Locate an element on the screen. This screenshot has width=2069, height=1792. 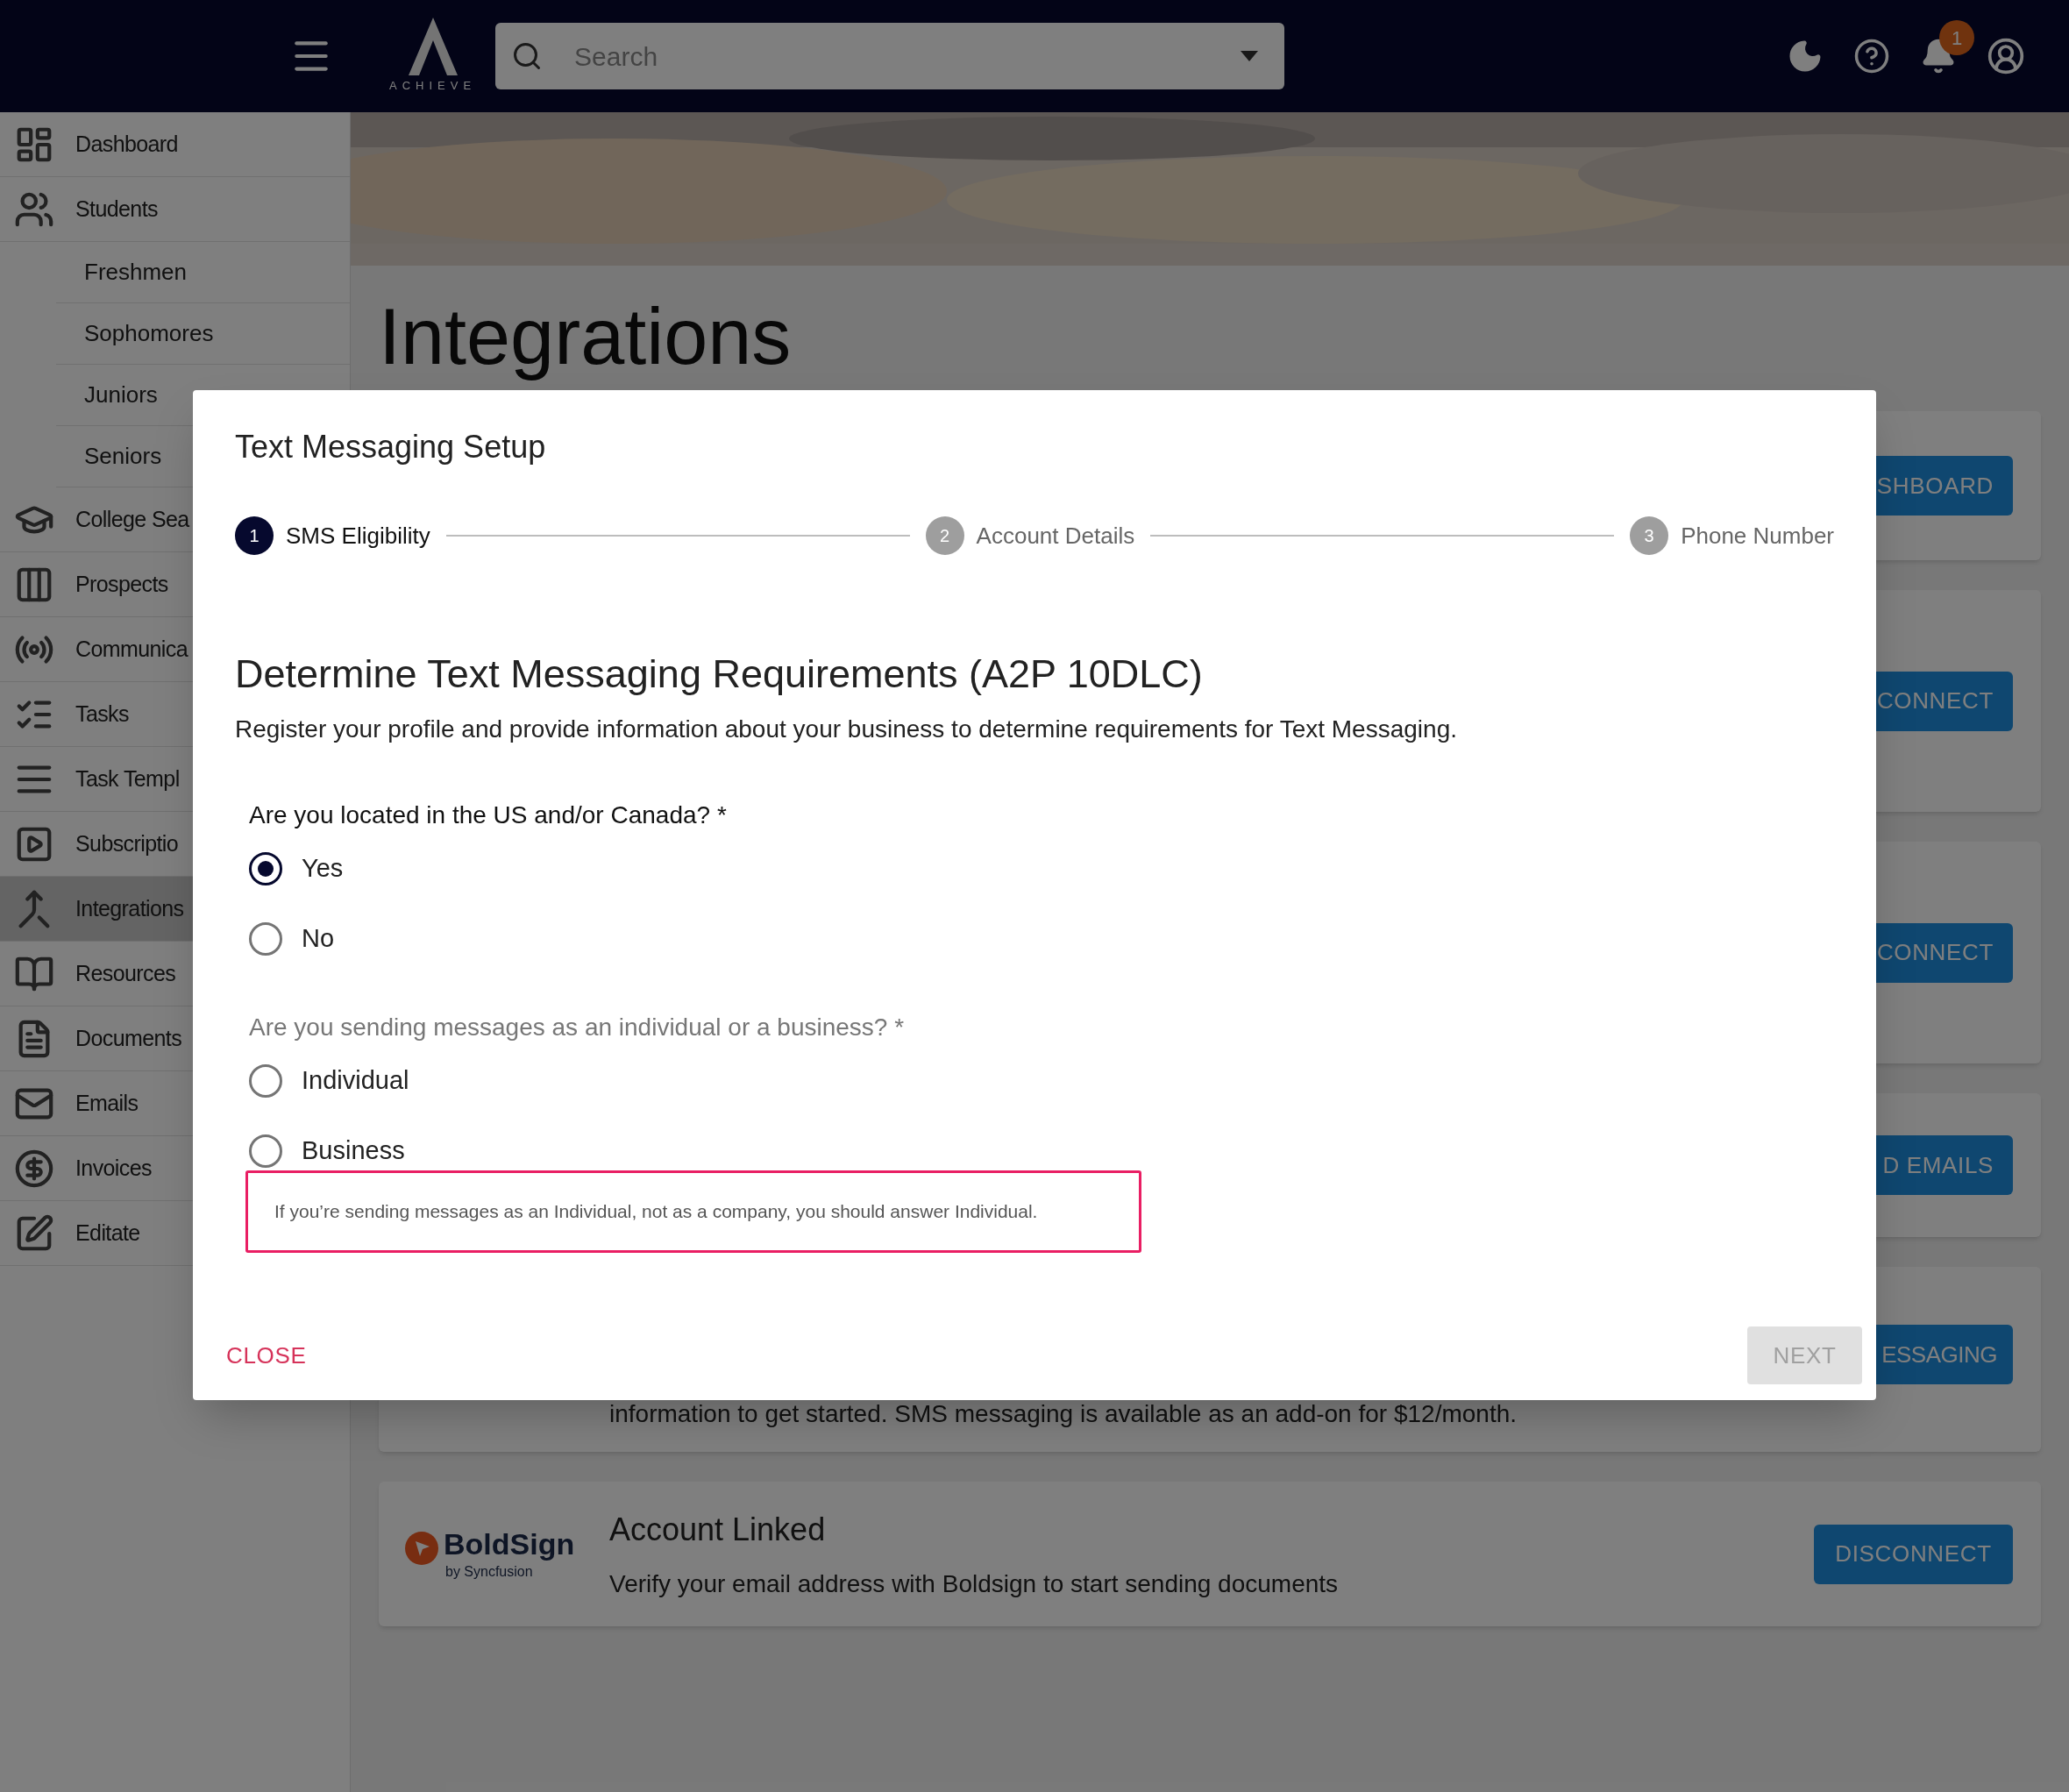
step-number: 3 is located at coordinates (1649, 535).